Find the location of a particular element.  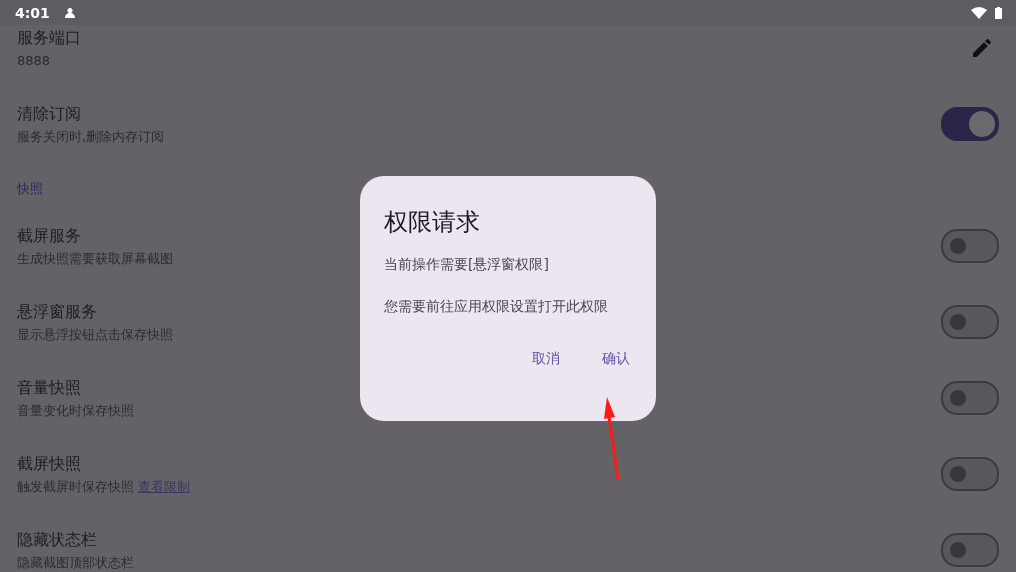

section-header: 快照 is located at coordinates (30, 188).